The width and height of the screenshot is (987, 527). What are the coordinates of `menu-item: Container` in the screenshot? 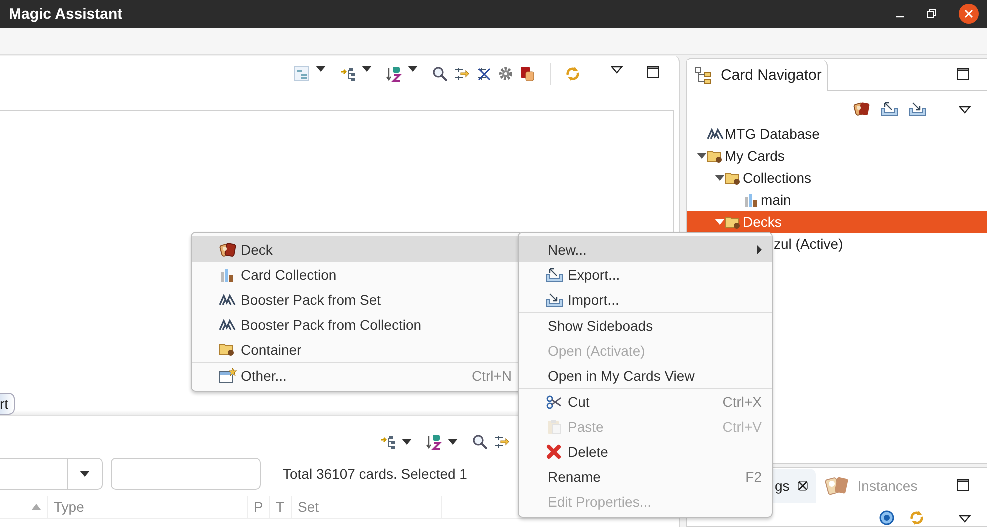 It's located at (357, 349).